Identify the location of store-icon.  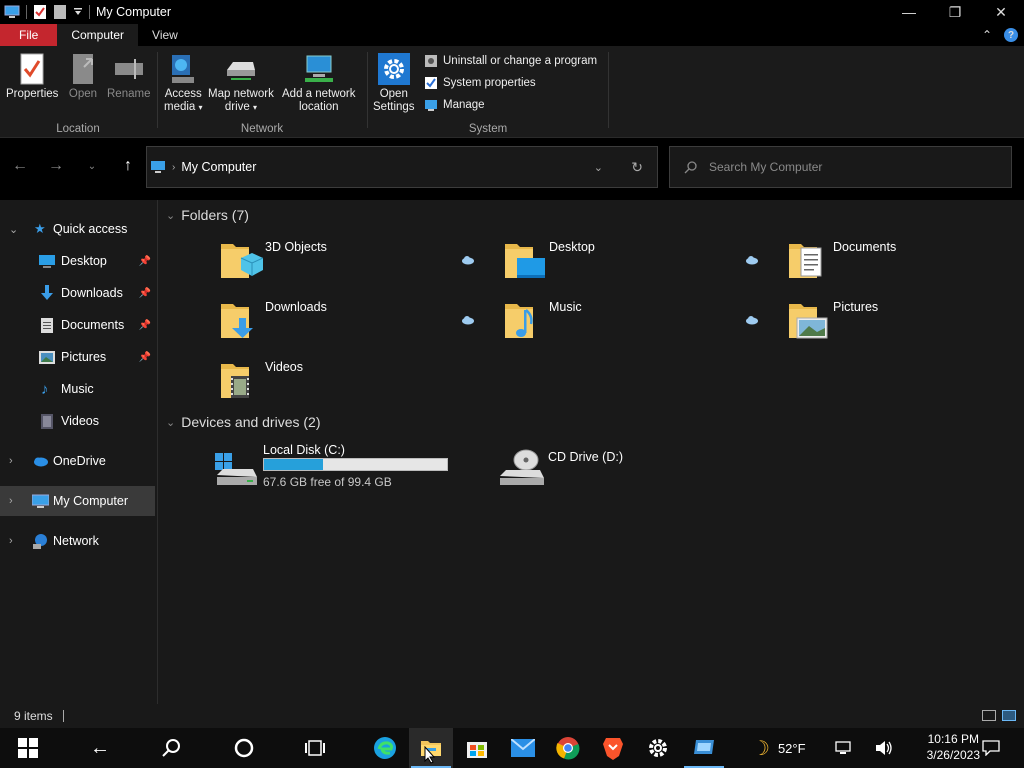
(477, 748).